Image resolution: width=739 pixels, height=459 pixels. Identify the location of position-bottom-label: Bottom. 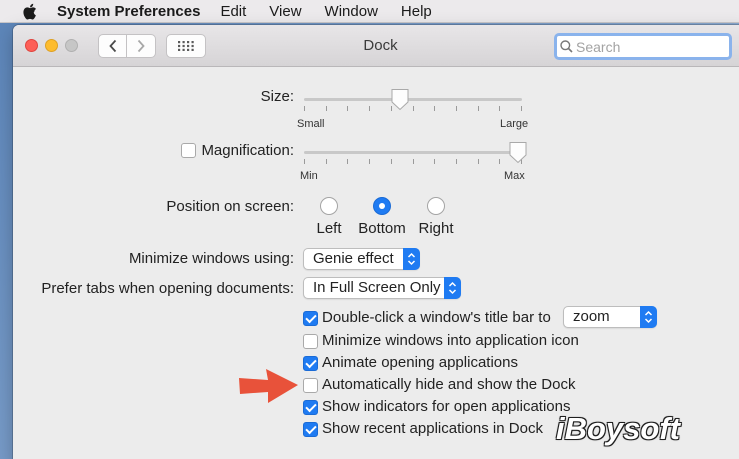
(382, 228).